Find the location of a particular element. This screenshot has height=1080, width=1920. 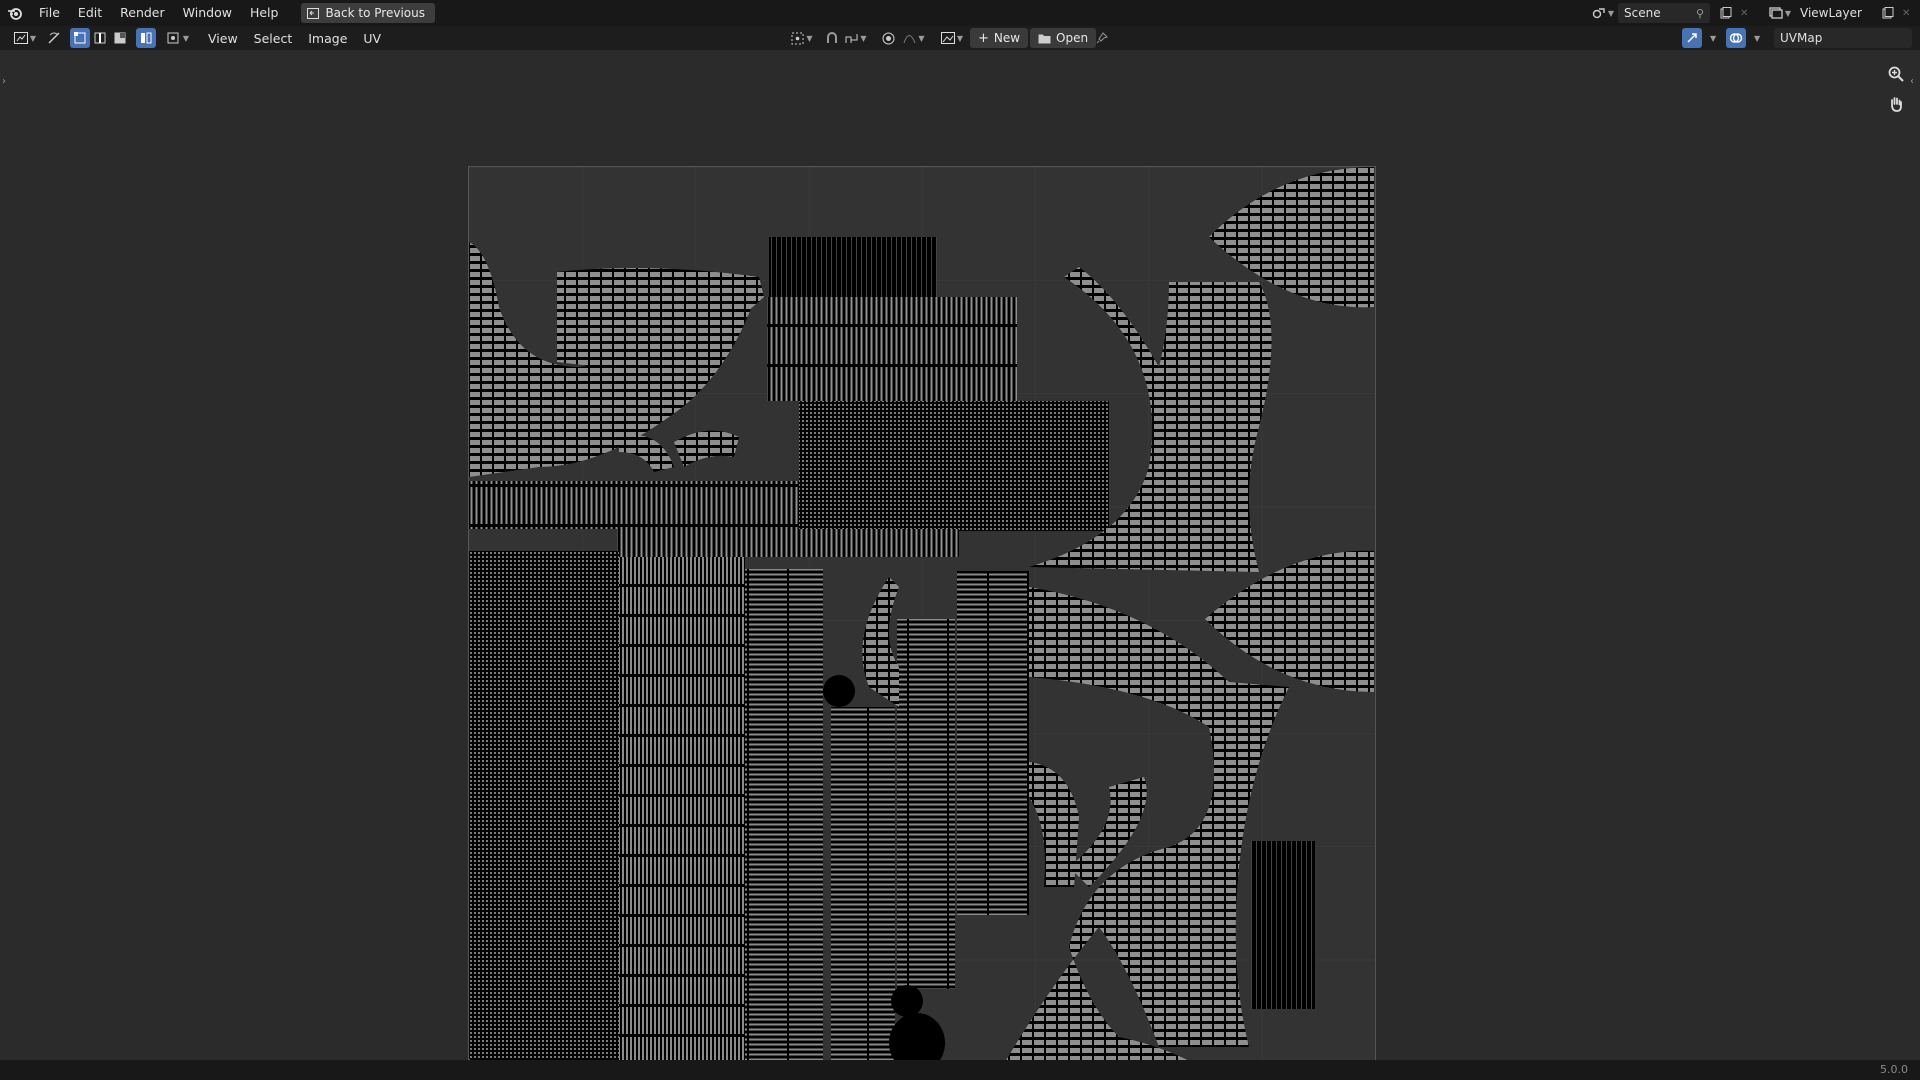

gizmo-toggle-icon is located at coordinates (1692, 38).